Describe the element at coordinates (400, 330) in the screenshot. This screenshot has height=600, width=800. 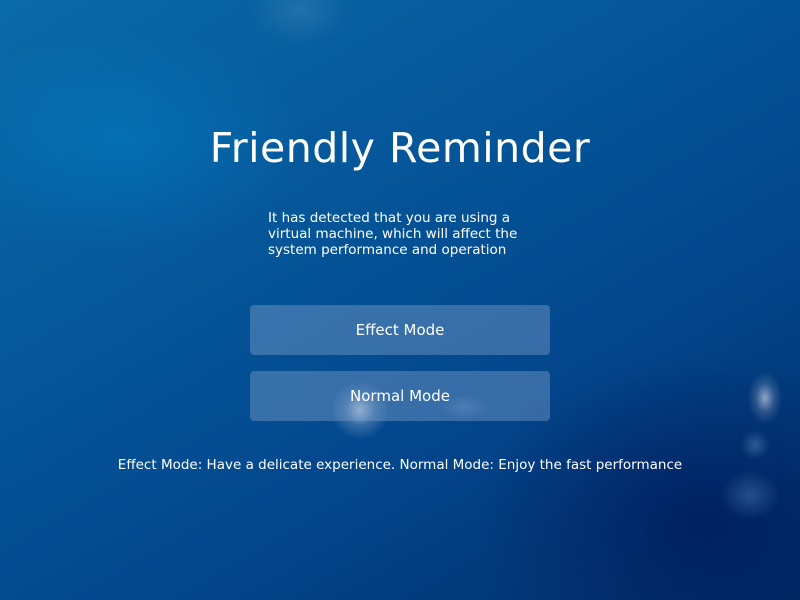
I see `effect-mode-button: Effect Mode` at that location.